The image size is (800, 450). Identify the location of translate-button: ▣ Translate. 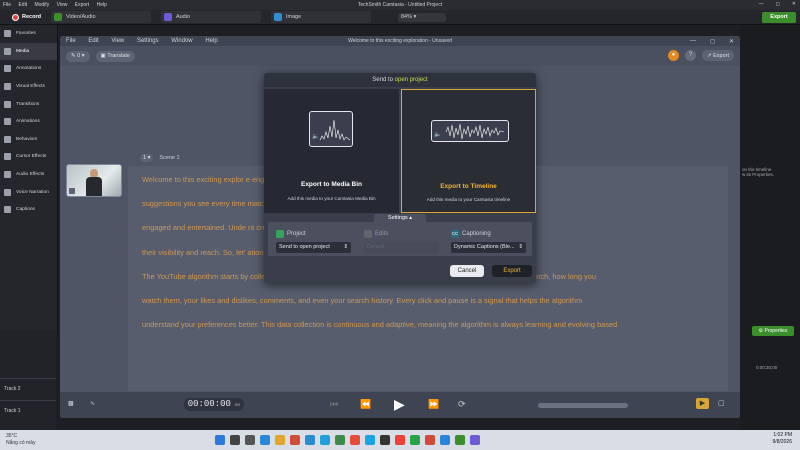
(115, 56).